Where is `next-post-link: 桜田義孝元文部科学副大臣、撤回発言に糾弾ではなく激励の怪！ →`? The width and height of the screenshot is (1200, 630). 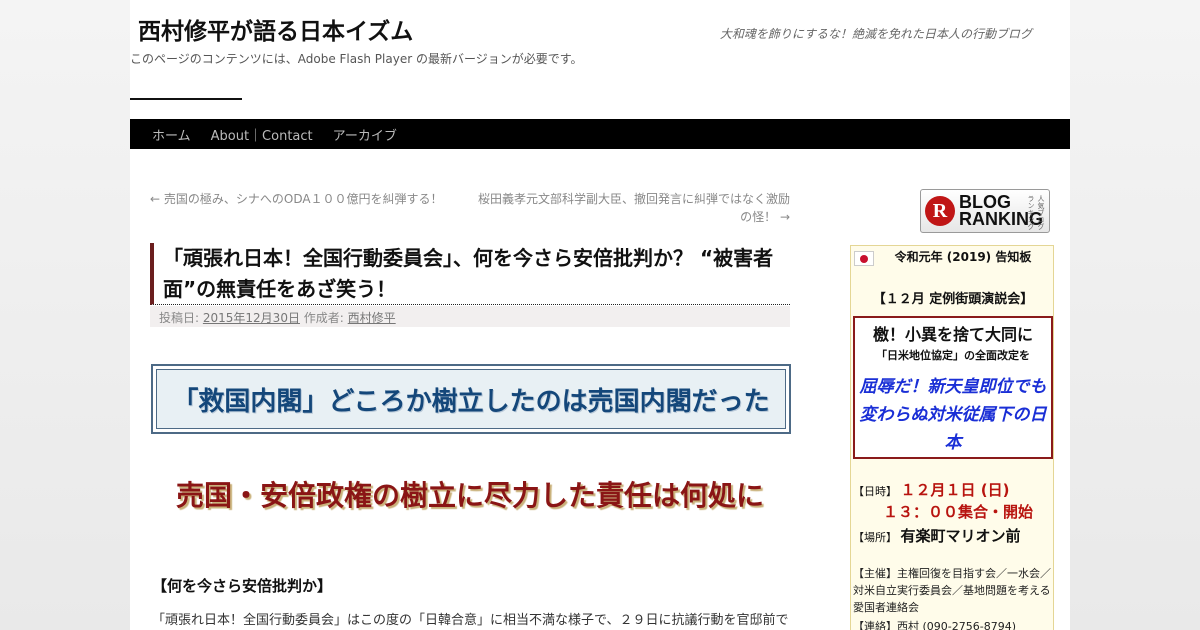 next-post-link: 桜田義孝元文部科学副大臣、撤回発言に糾弾ではなく激励の怪！ → is located at coordinates (630, 208).